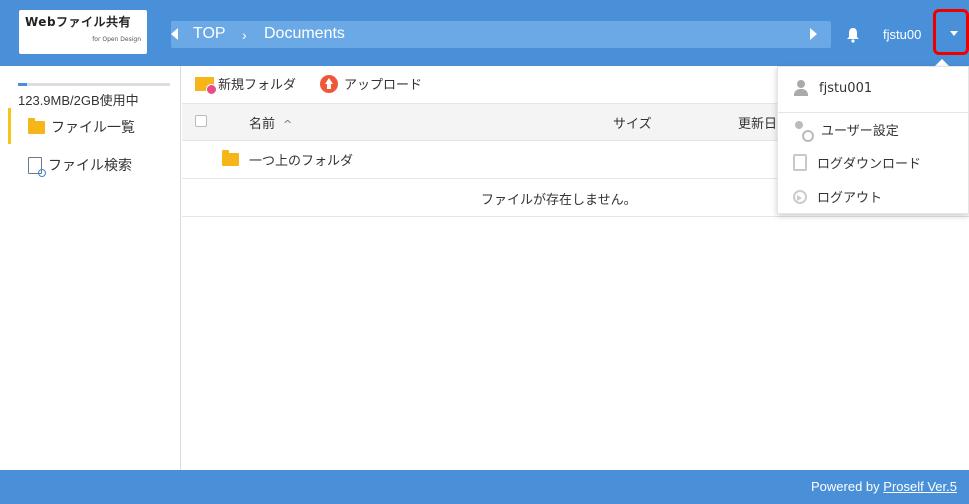 Image resolution: width=969 pixels, height=504 pixels. I want to click on sidebar-item-file-list: ファイル一覧, so click(81, 127).